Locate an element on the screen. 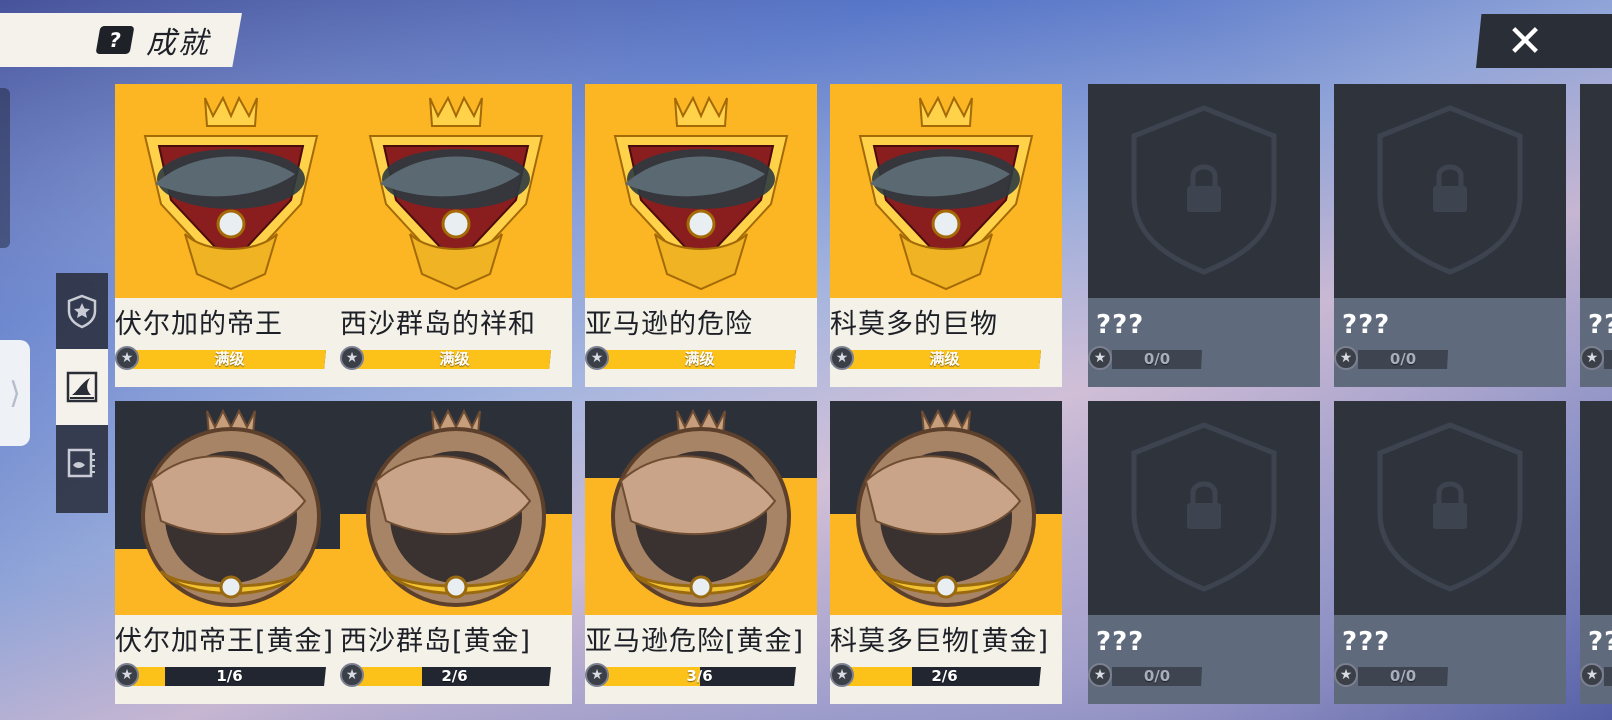 The image size is (1612, 720). achievement-name: 西沙群岛的祥和 is located at coordinates (438, 324).